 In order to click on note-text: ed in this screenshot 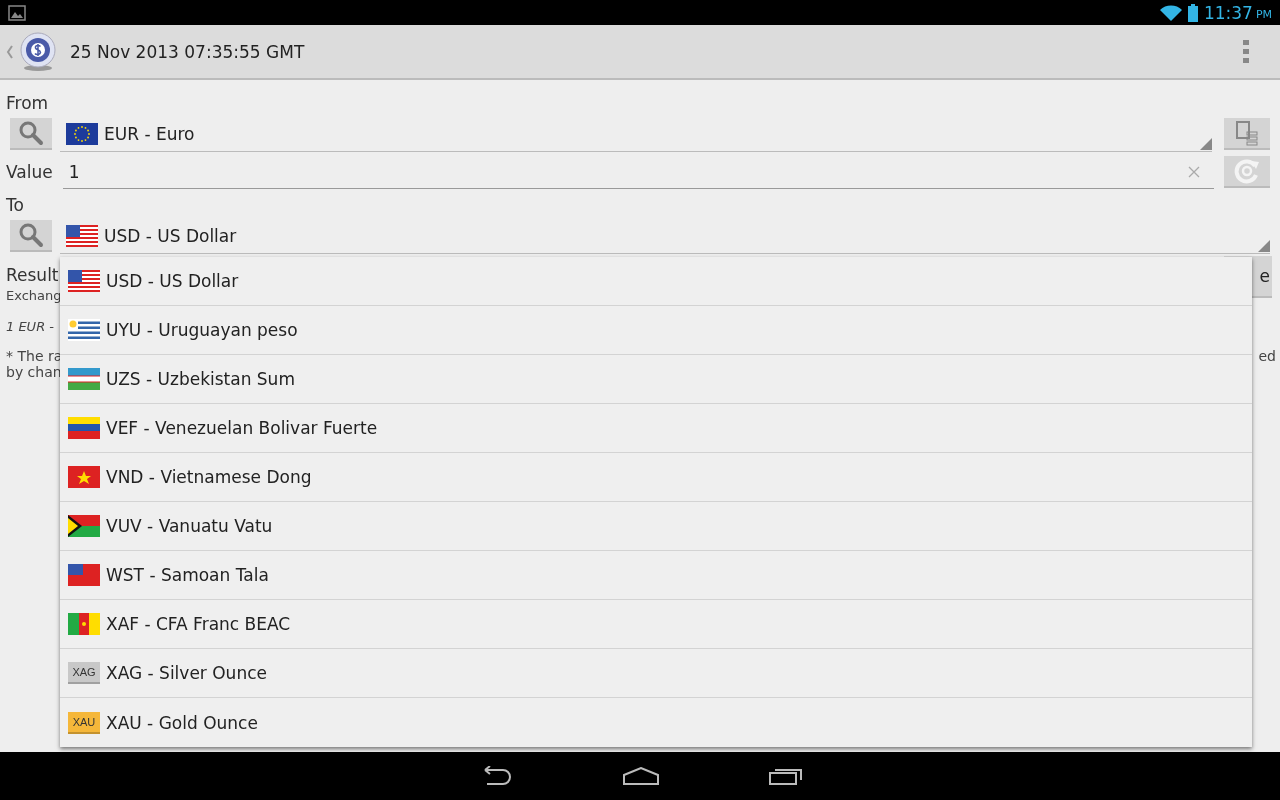, I will do `click(1267, 357)`.